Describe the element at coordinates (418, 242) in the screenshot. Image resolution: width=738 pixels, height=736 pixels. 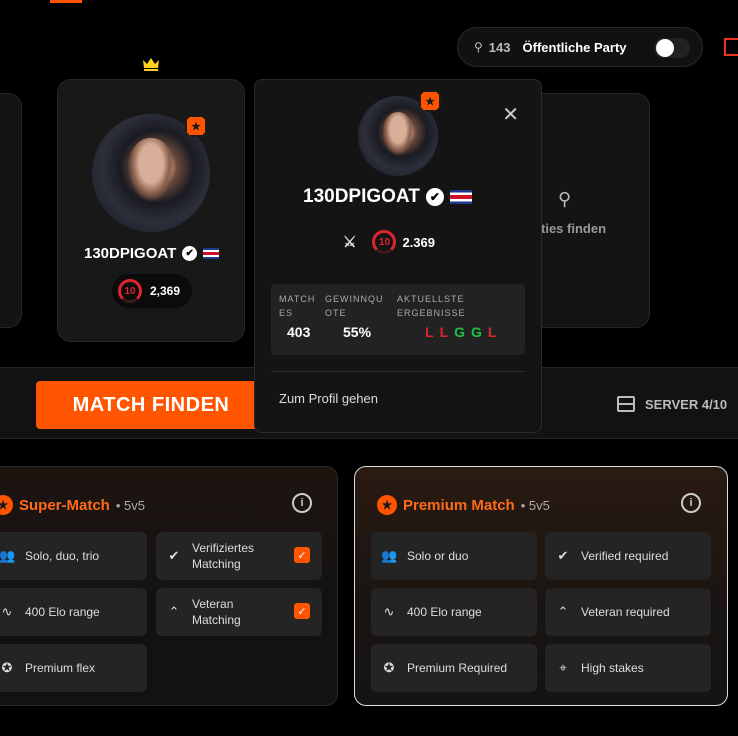
I see `popover-elo-value: 2.369` at that location.